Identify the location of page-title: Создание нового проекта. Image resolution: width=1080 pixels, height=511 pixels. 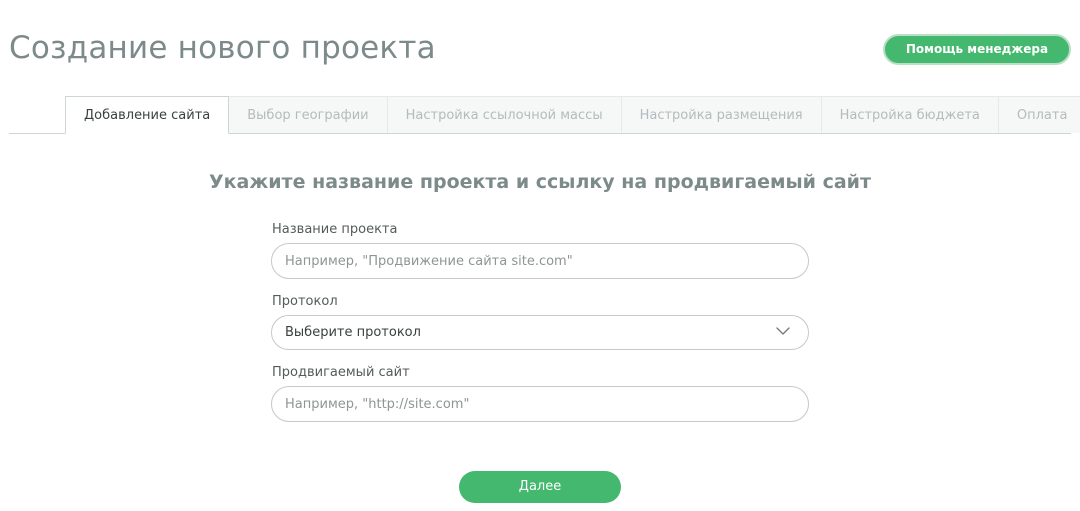
(222, 48).